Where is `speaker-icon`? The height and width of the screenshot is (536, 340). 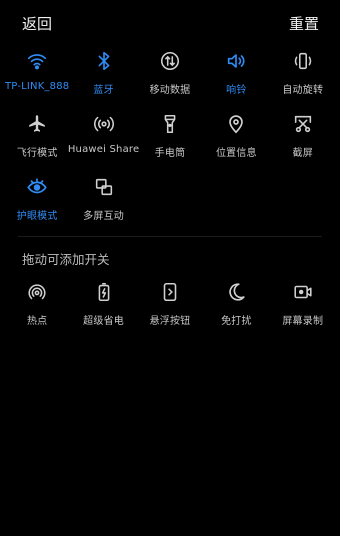 speaker-icon is located at coordinates (236, 61).